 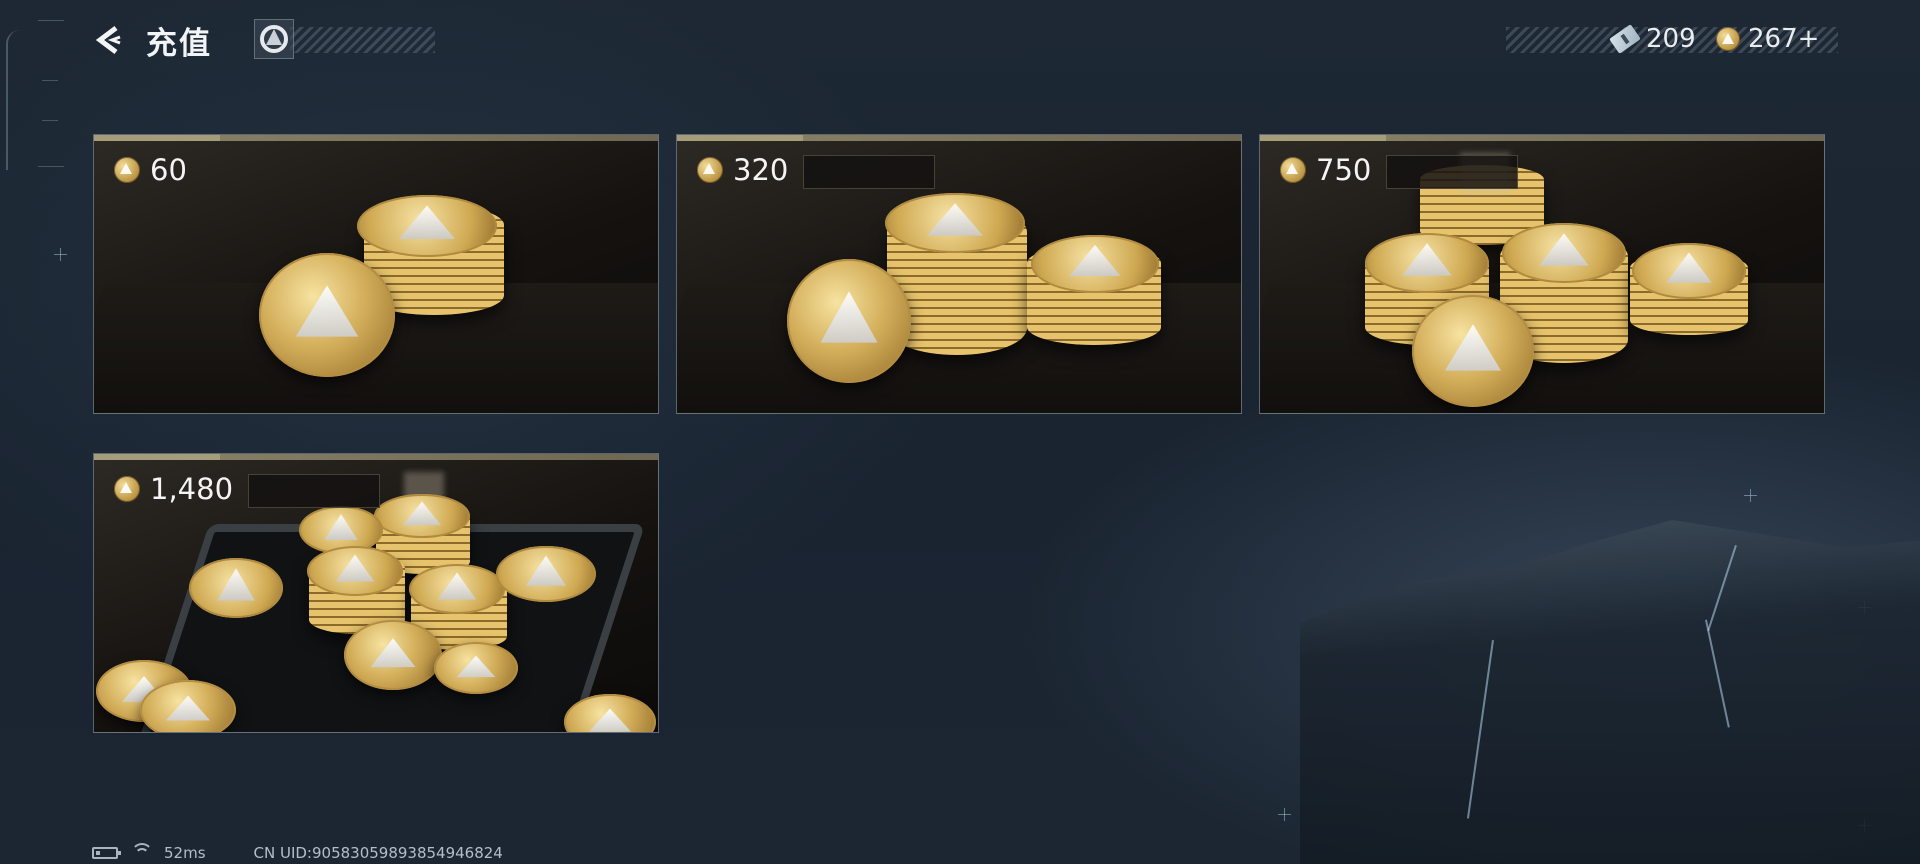 What do you see at coordinates (1625, 39) in the screenshot?
I see `coupon-icon` at bounding box center [1625, 39].